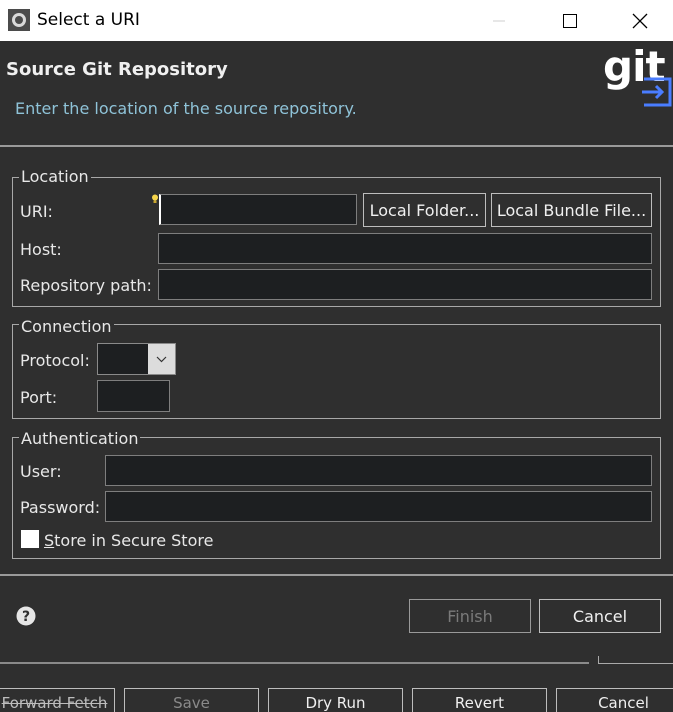  I want to click on eclipse-app-icon, so click(19, 20).